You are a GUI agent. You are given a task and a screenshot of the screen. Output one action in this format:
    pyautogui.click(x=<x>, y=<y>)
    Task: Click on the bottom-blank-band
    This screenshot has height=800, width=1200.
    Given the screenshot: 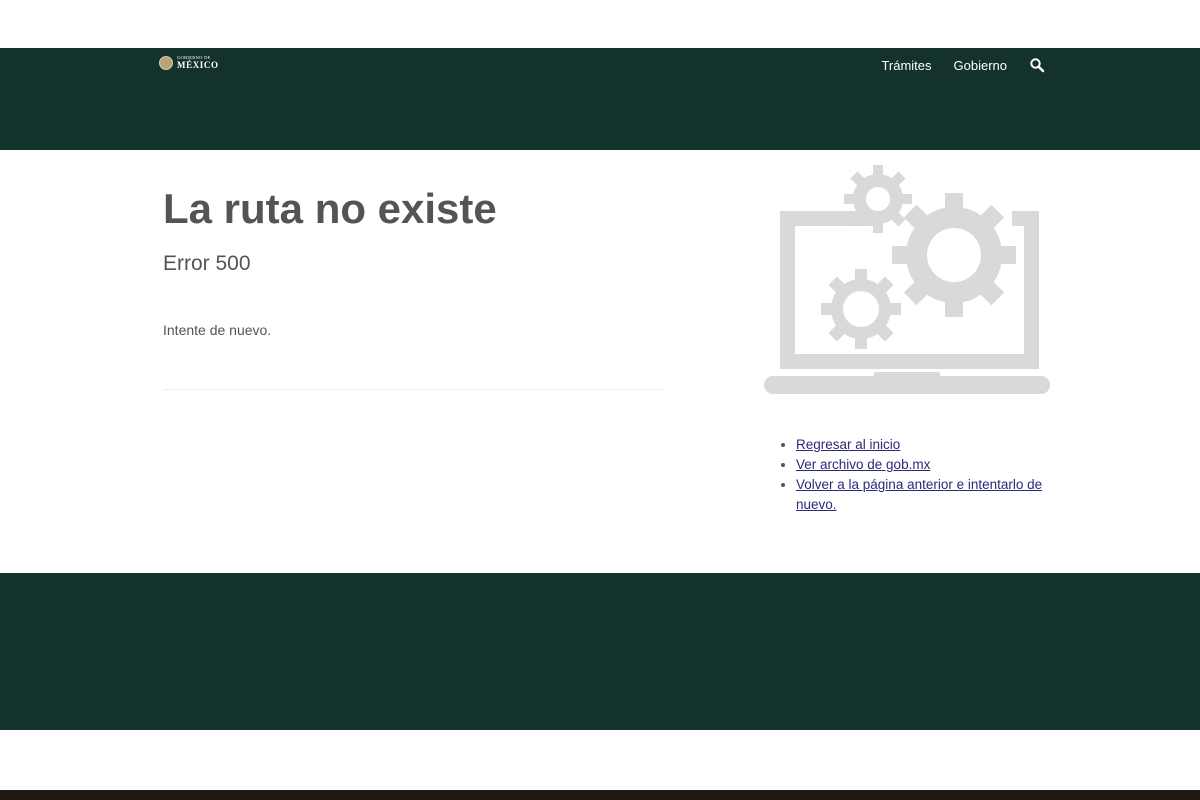 What is the action you would take?
    pyautogui.click(x=600, y=760)
    